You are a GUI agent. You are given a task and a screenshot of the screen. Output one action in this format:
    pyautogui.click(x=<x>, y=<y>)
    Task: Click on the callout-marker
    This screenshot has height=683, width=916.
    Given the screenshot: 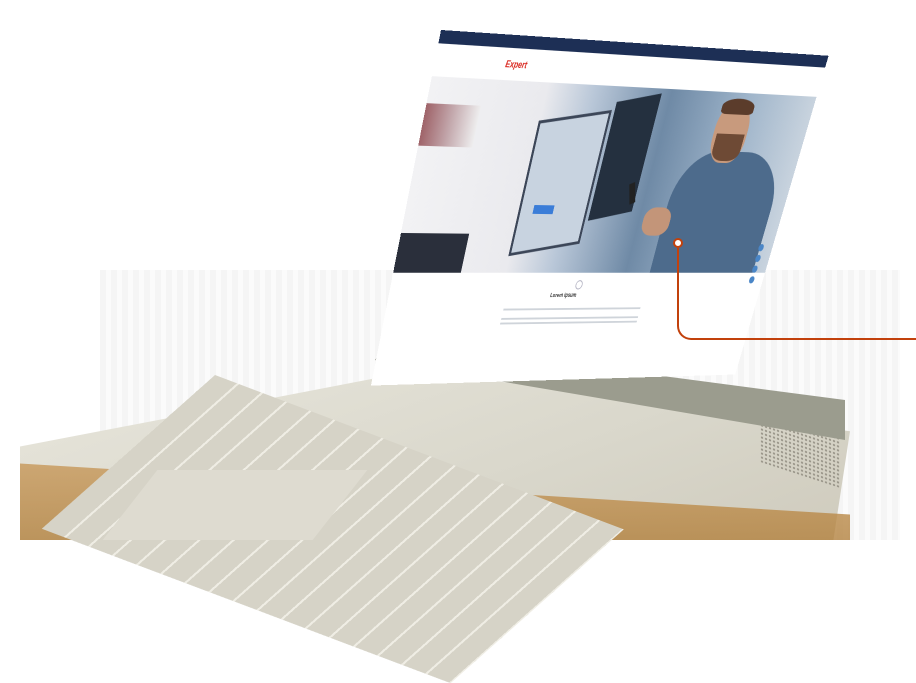 What is the action you would take?
    pyautogui.click(x=678, y=243)
    